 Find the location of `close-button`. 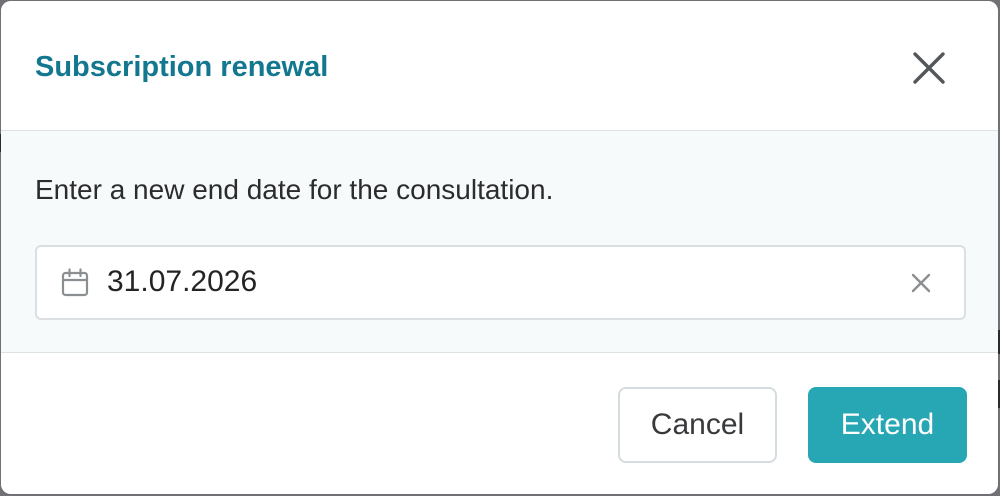

close-button is located at coordinates (929, 68).